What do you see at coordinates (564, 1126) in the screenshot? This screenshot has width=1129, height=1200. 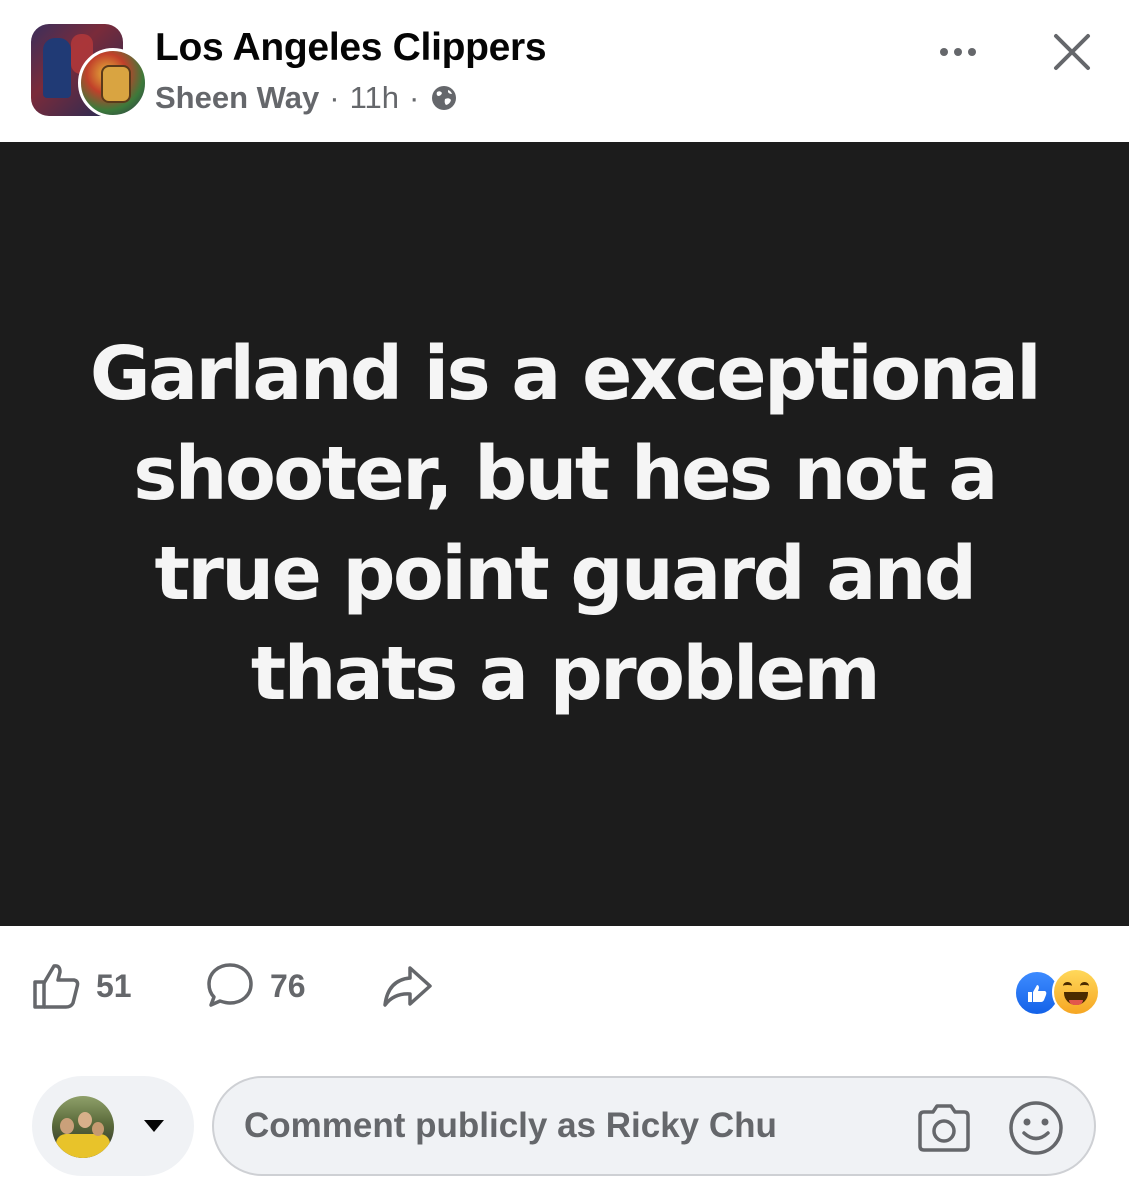 I see `comment-input` at bounding box center [564, 1126].